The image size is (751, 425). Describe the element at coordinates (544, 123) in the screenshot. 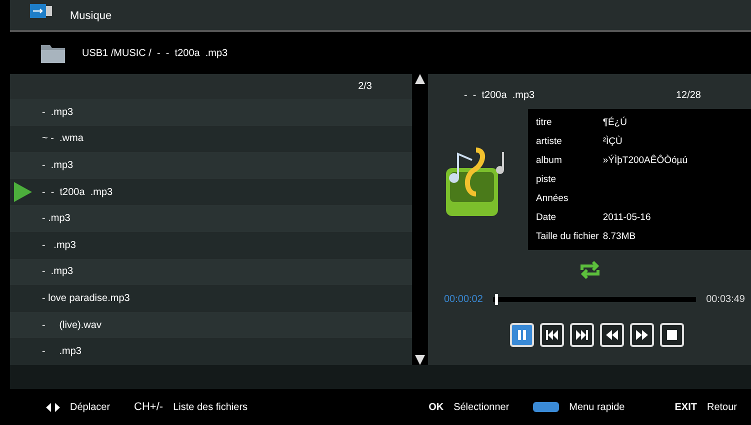

I see `info-label: titre` at that location.